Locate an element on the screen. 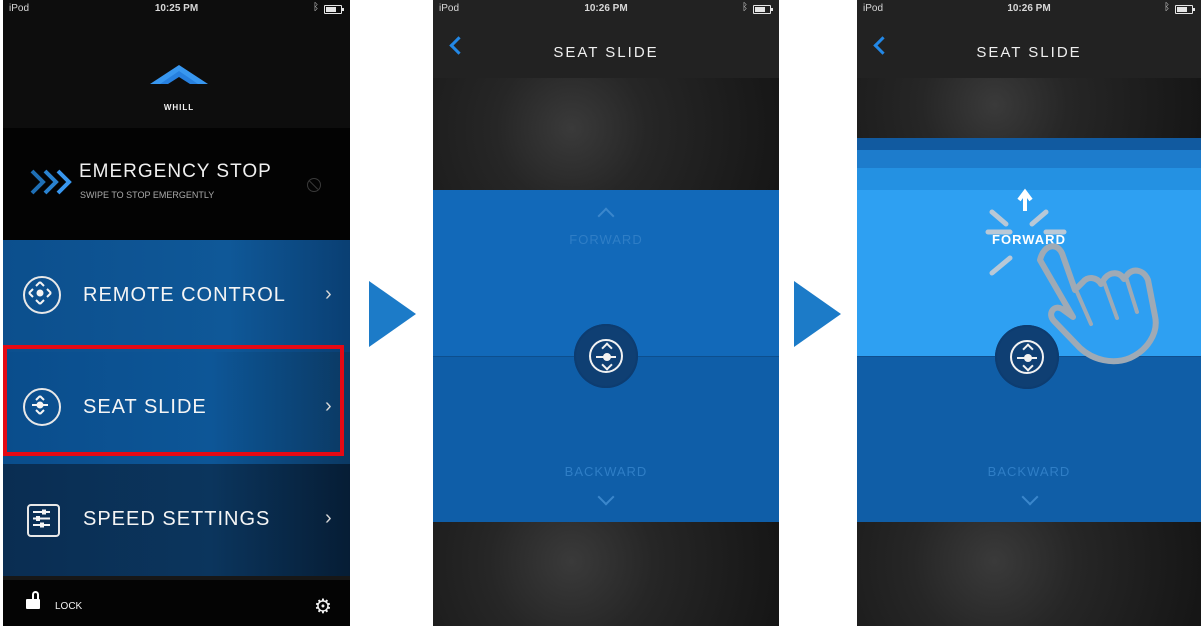  home-header: WHILL is located at coordinates (176, 64).